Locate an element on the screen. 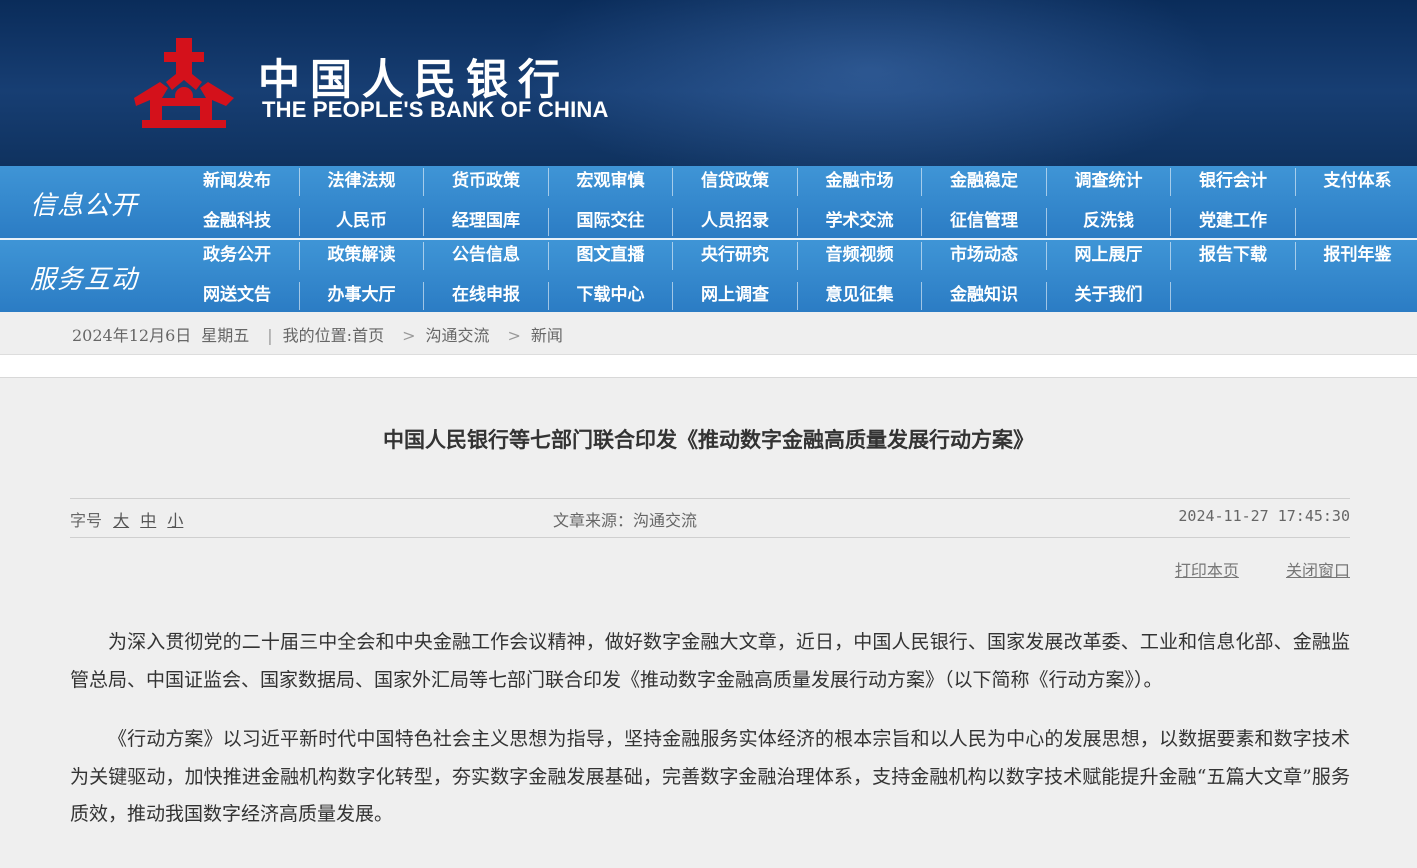  info-nav-item: 金融市场 is located at coordinates (860, 181).